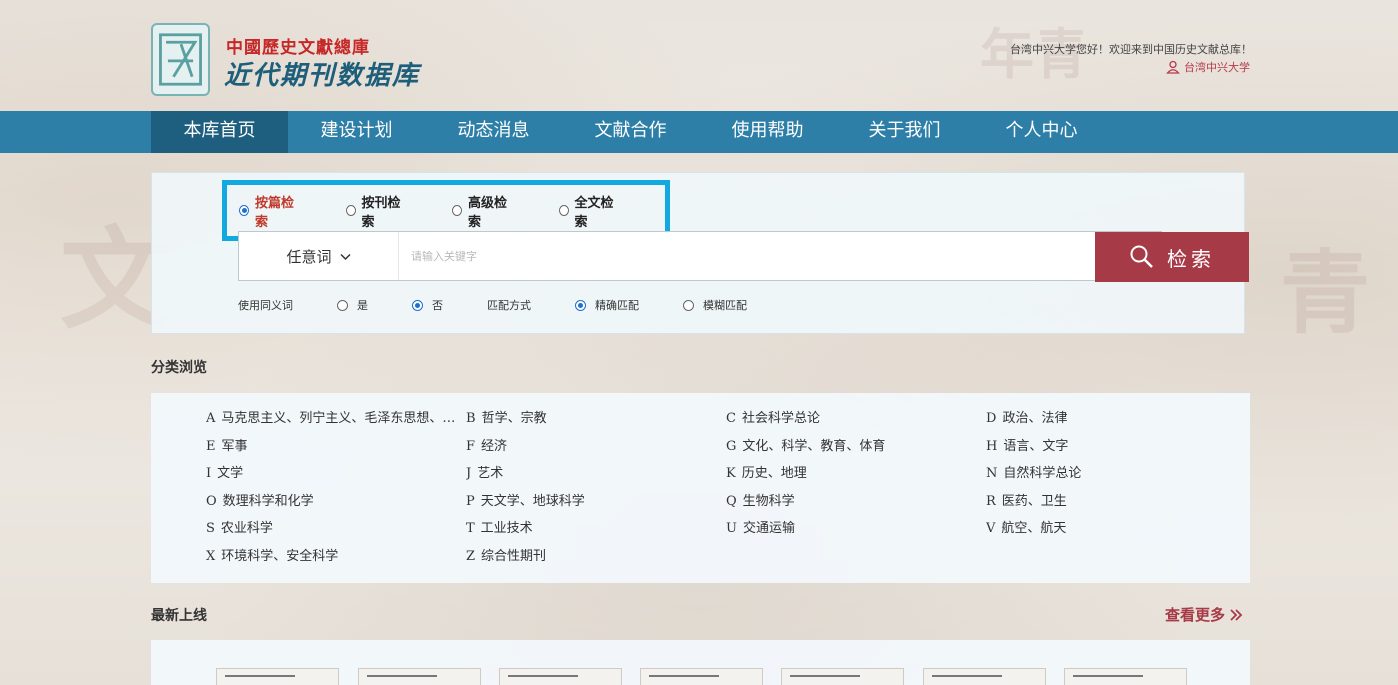 The height and width of the screenshot is (685, 1398). Describe the element at coordinates (345, 256) in the screenshot. I see `chevron-down-icon` at that location.